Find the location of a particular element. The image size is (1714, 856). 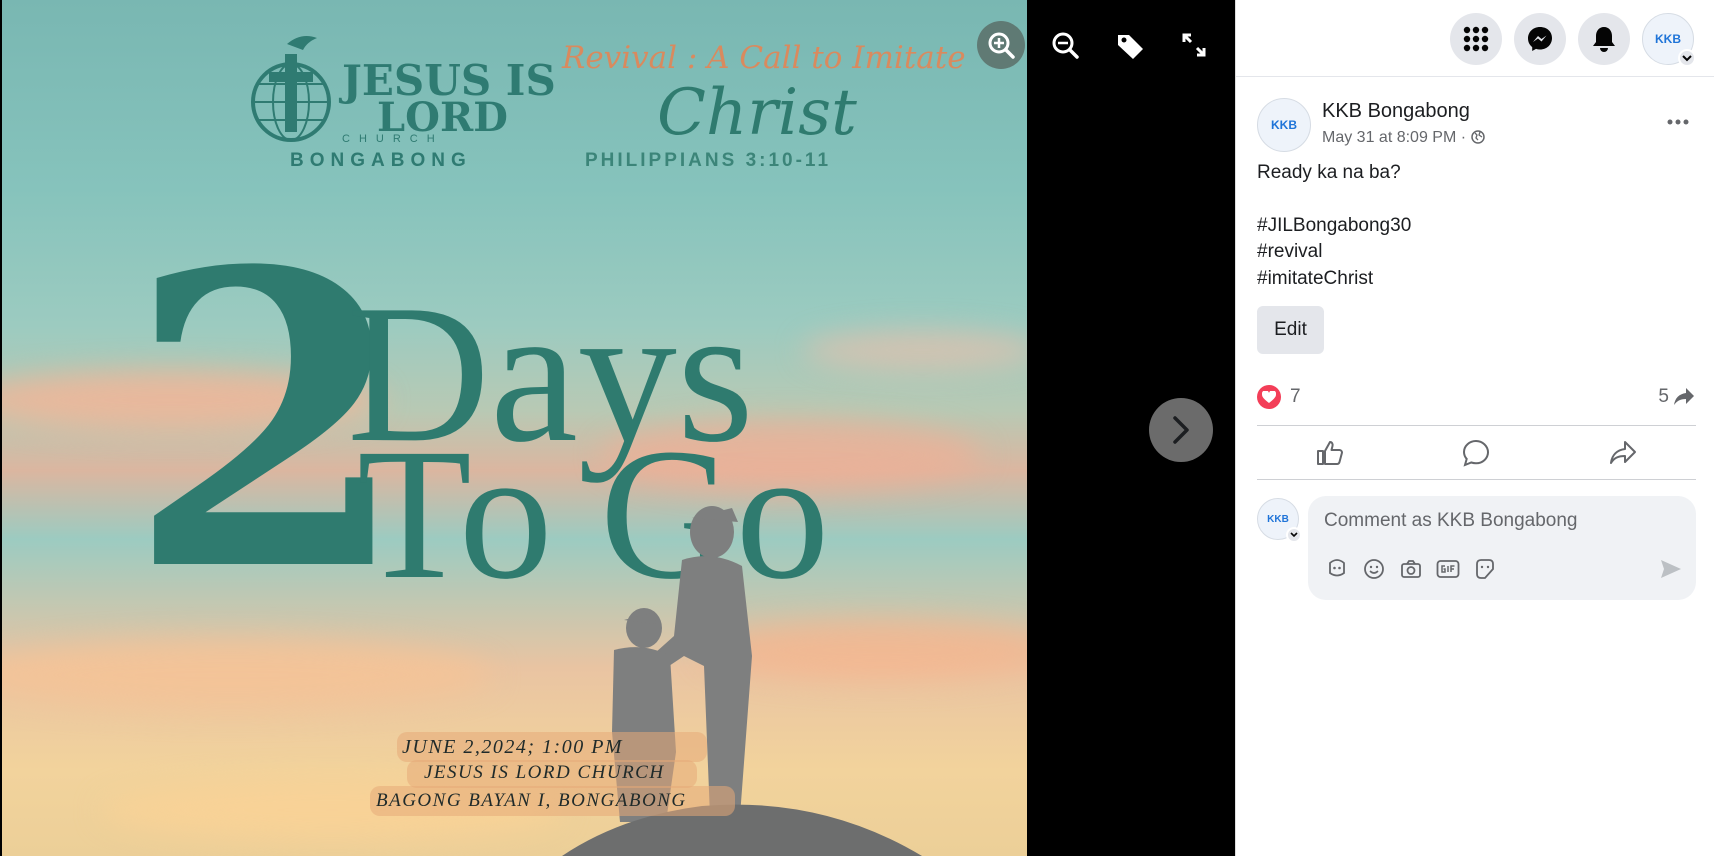

gif-icon is located at coordinates (1448, 569).